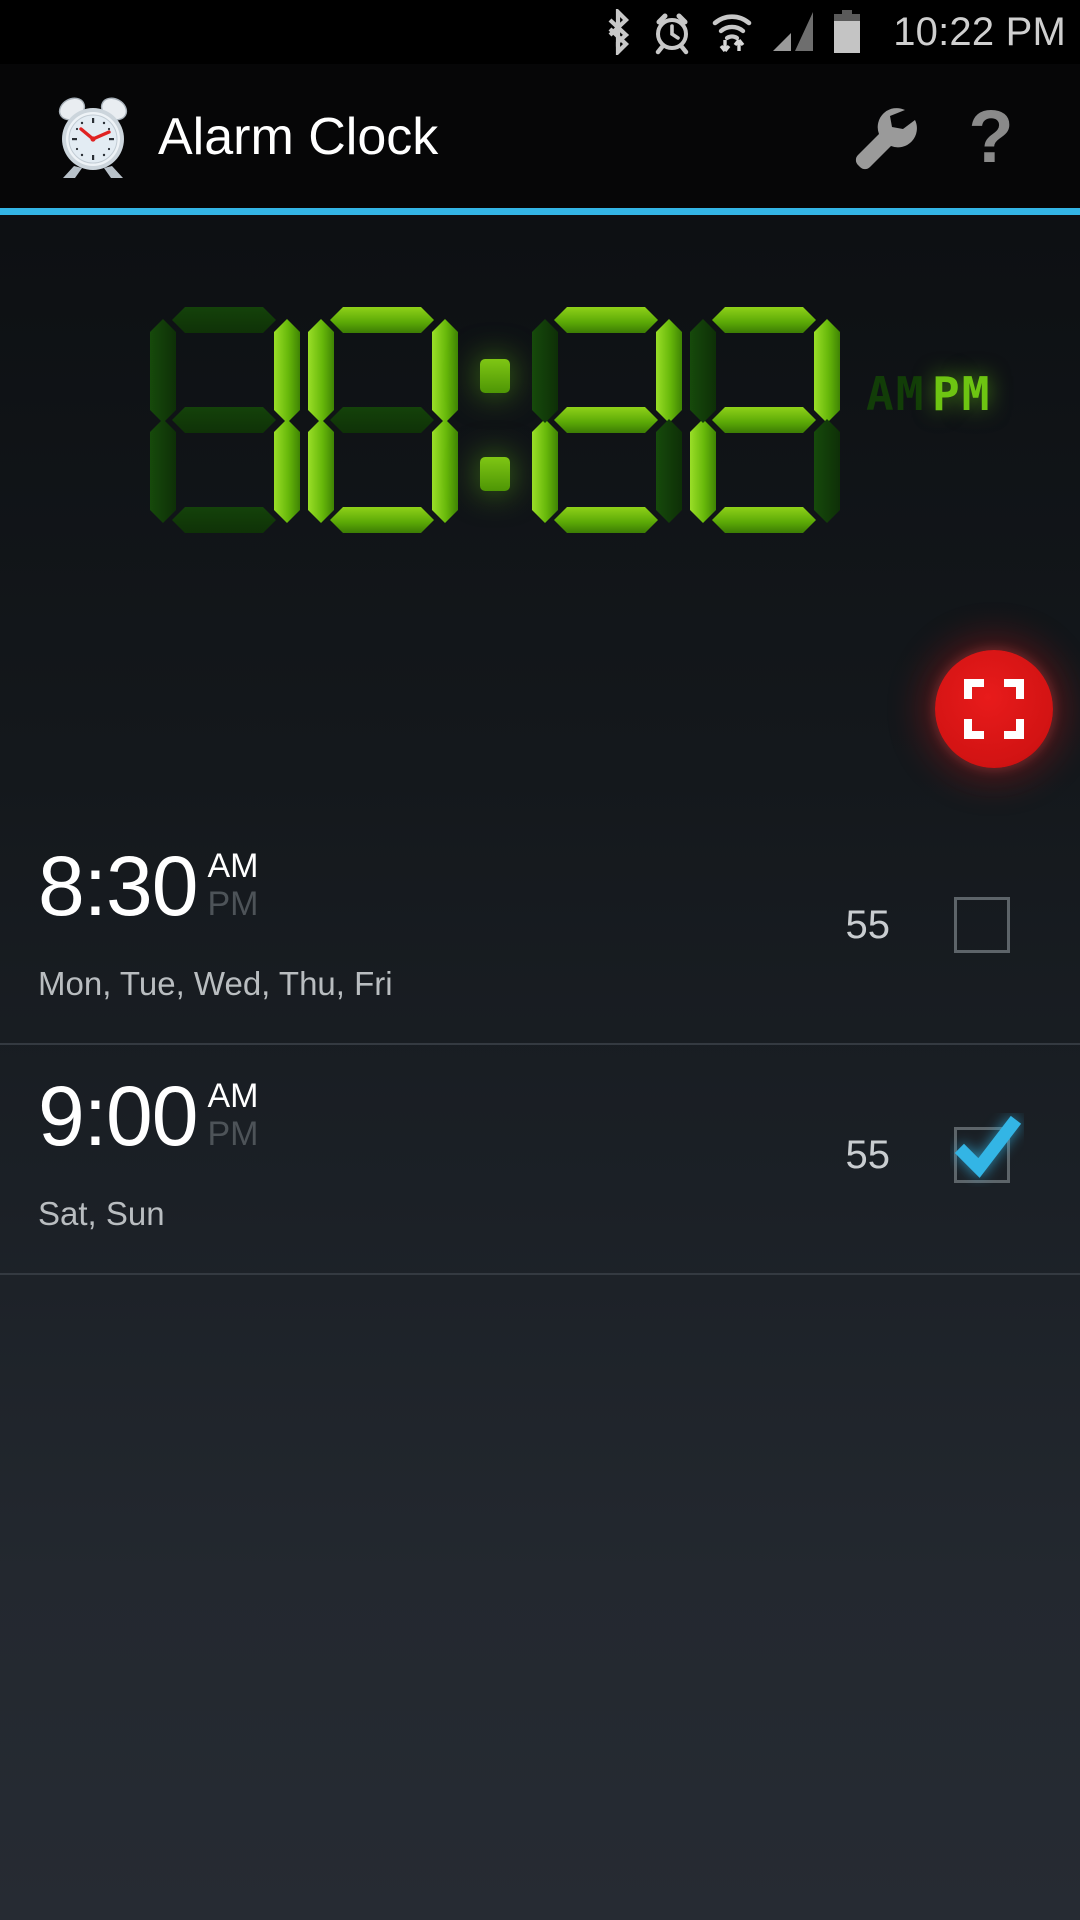 The image size is (1080, 1920). Describe the element at coordinates (988, 1146) in the screenshot. I see `checkmark-icon` at that location.